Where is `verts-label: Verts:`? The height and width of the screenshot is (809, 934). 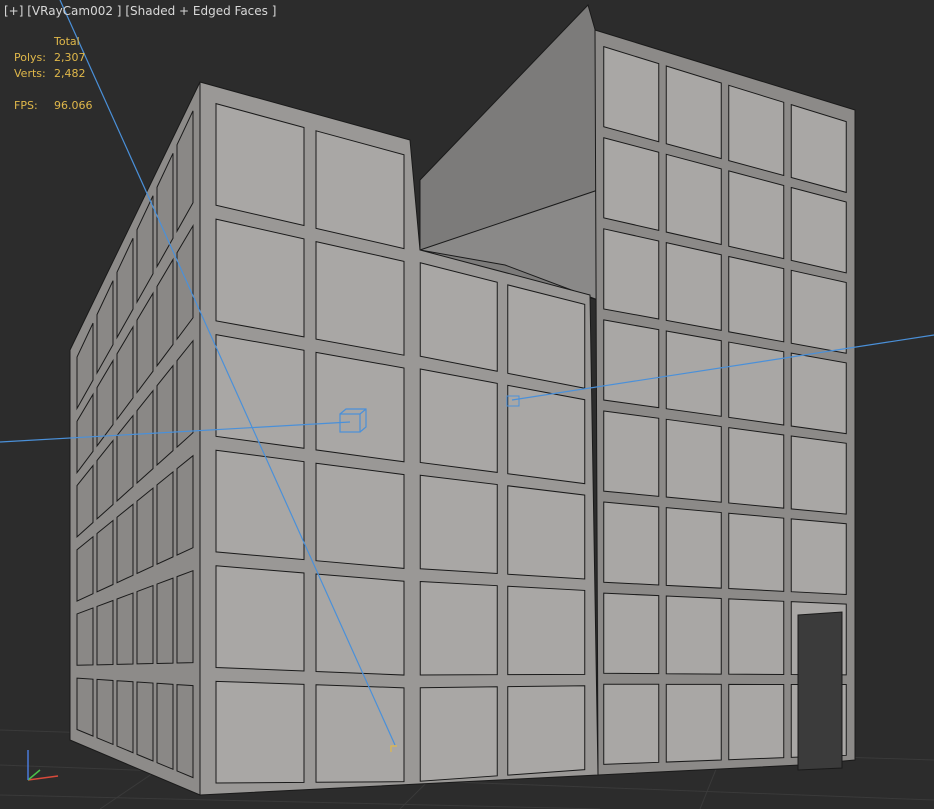
verts-label: Verts: is located at coordinates (30, 73).